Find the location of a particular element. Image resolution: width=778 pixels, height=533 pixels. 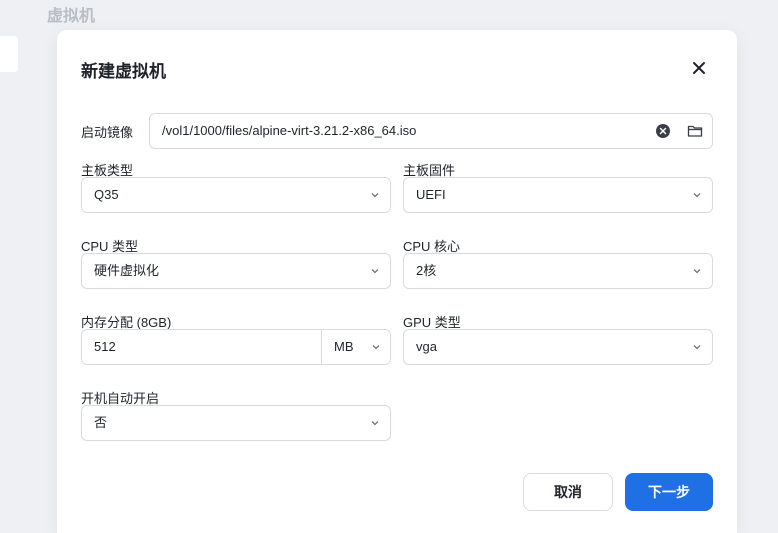

motherboard-type-value: Q35 is located at coordinates (106, 194).